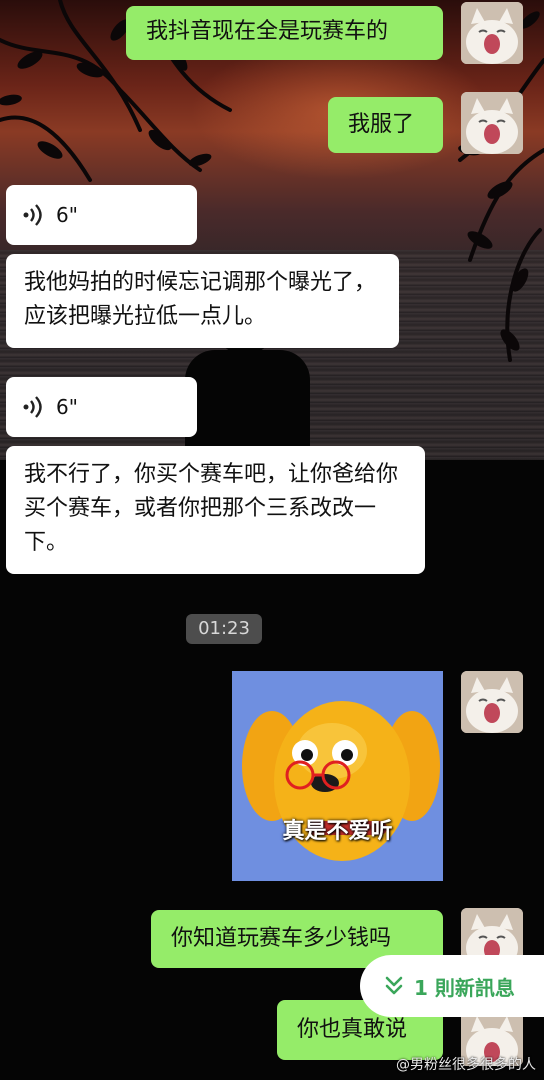  I want to click on transcript-text: 我不行了，你买个赛车吧，让你爸给你买个赛车，或者你把那个三系改改一下。, so click(211, 508).